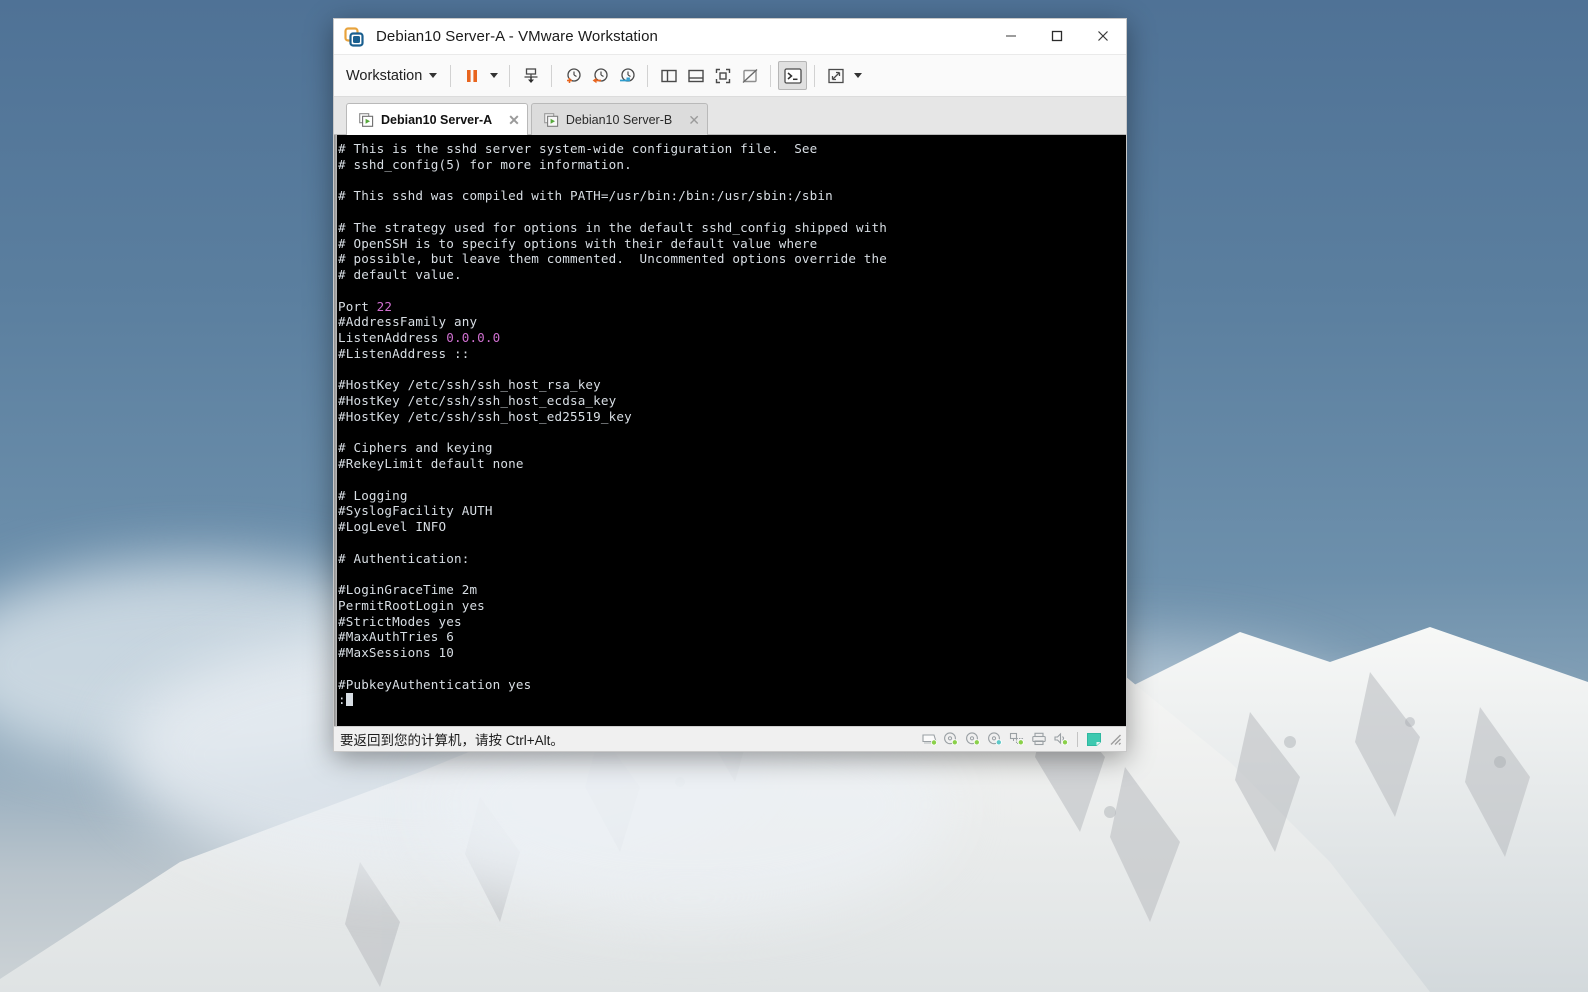 The height and width of the screenshot is (992, 1588). Describe the element at coordinates (732, 401) in the screenshot. I see `terminal-line: #HostKey /etc/ssh/ssh_host_ecdsa_key` at that location.